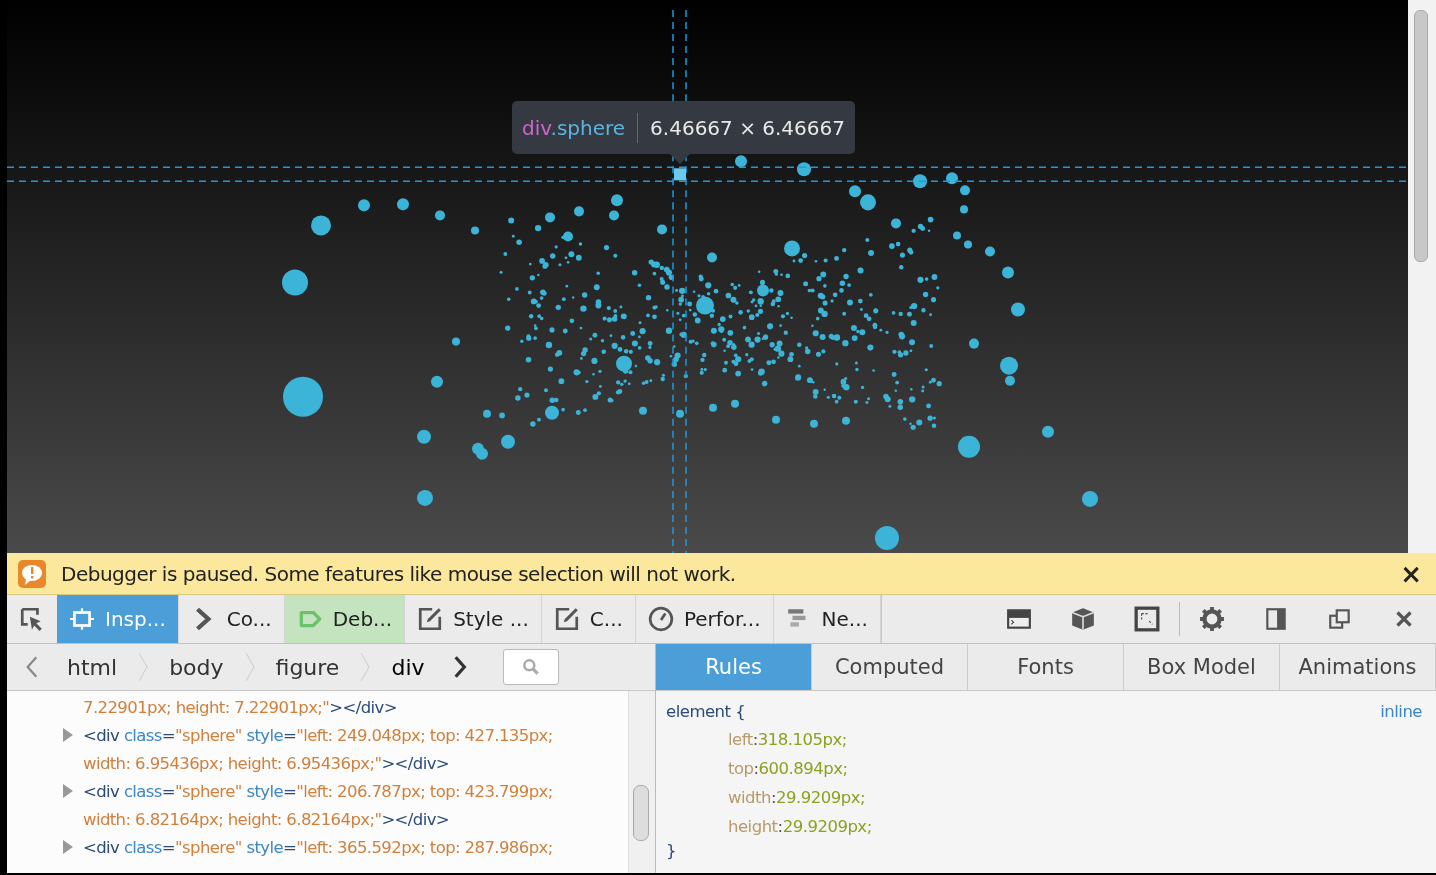 The height and width of the screenshot is (875, 1436). Describe the element at coordinates (706, 711) in the screenshot. I see `rule-selector: element {` at that location.